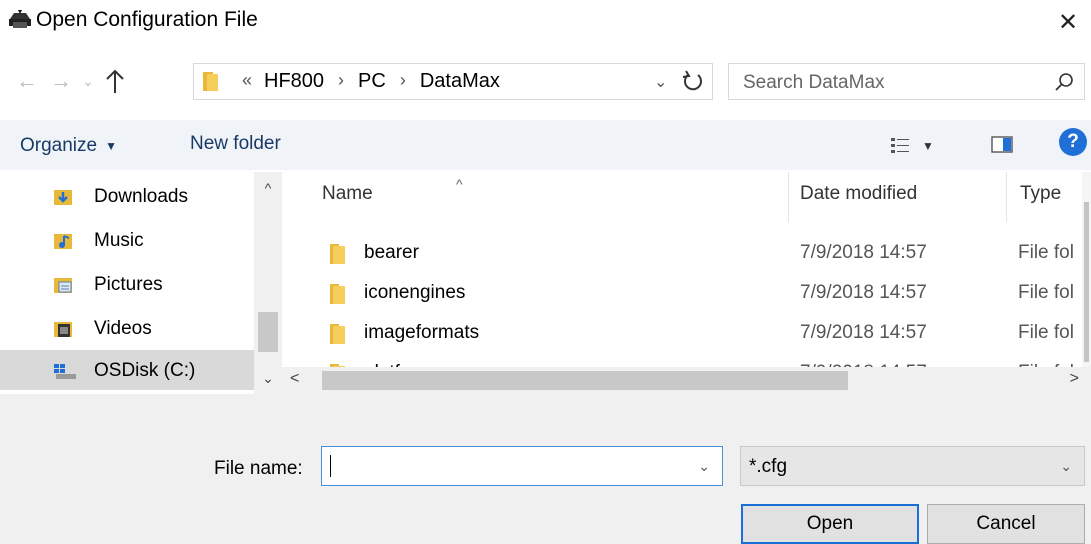  What do you see at coordinates (391, 252) in the screenshot?
I see `file-name: bearer` at bounding box center [391, 252].